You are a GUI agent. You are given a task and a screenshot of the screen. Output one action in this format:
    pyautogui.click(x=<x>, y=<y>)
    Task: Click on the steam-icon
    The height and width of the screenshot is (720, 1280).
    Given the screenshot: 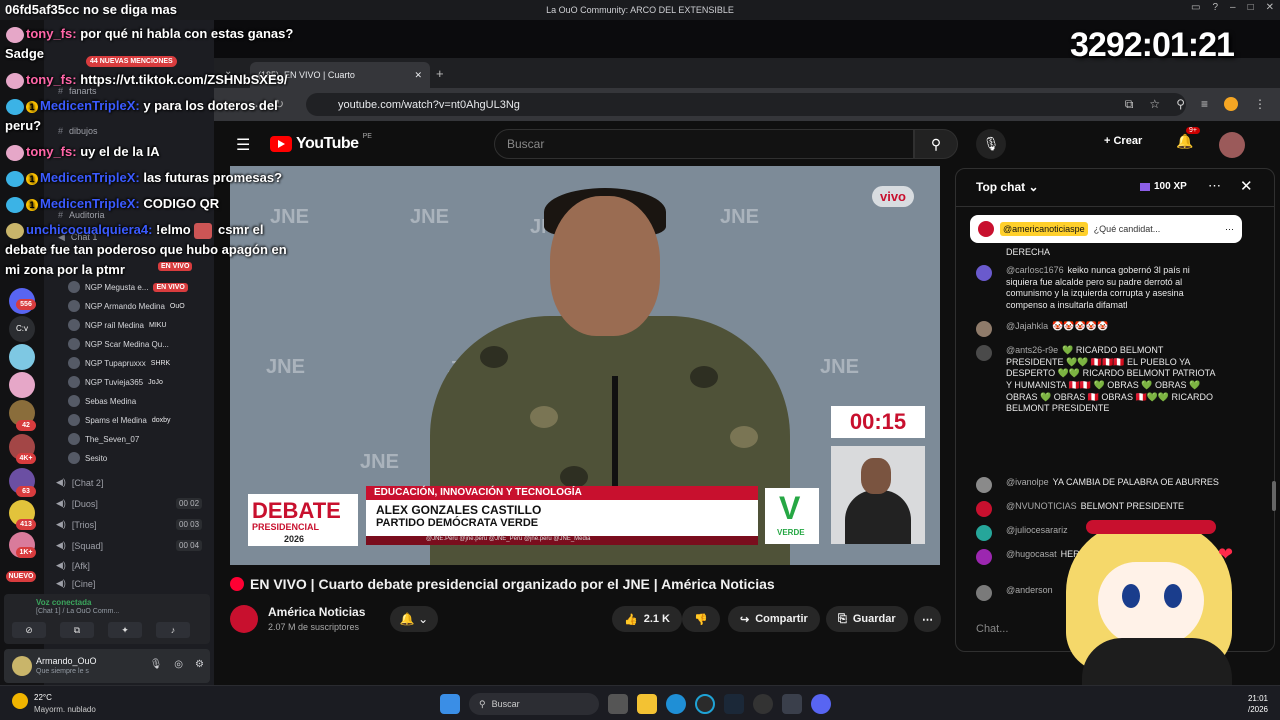 What is the action you would take?
    pyautogui.click(x=734, y=704)
    